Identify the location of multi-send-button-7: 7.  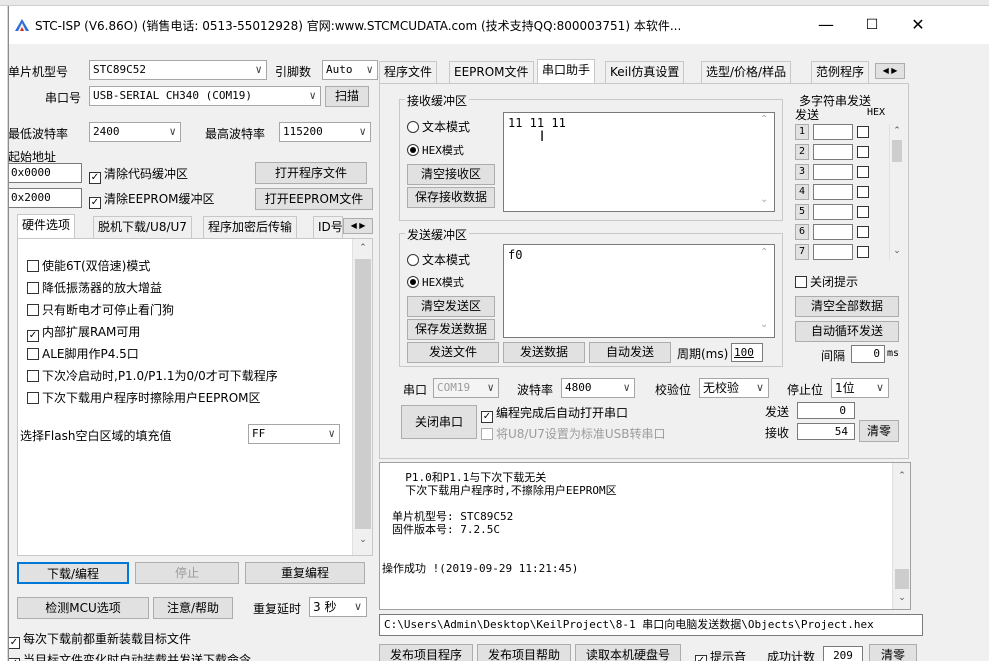
(802, 252).